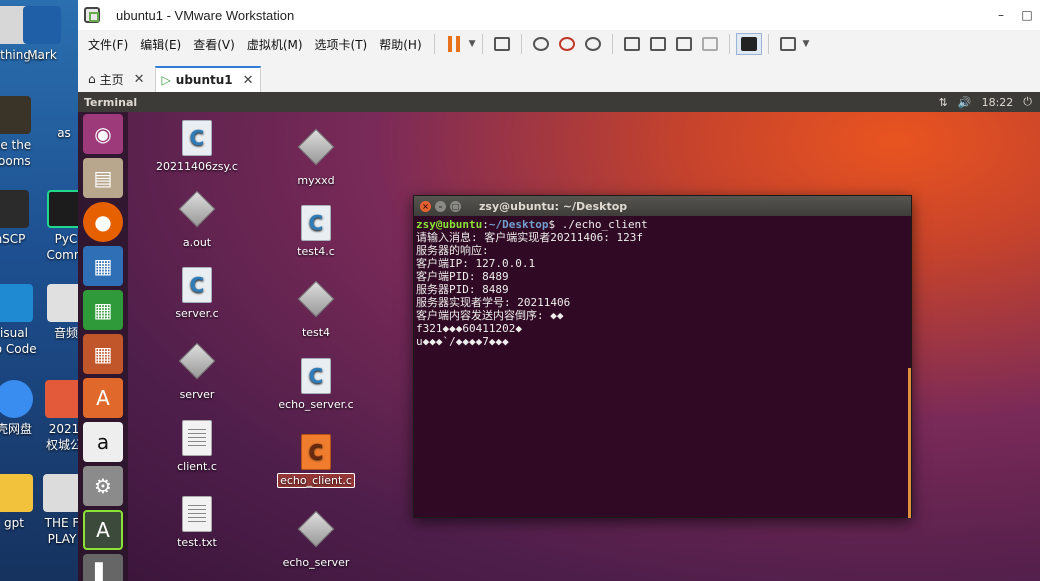 The image size is (1040, 581). I want to click on desktop-file: server, so click(197, 371).